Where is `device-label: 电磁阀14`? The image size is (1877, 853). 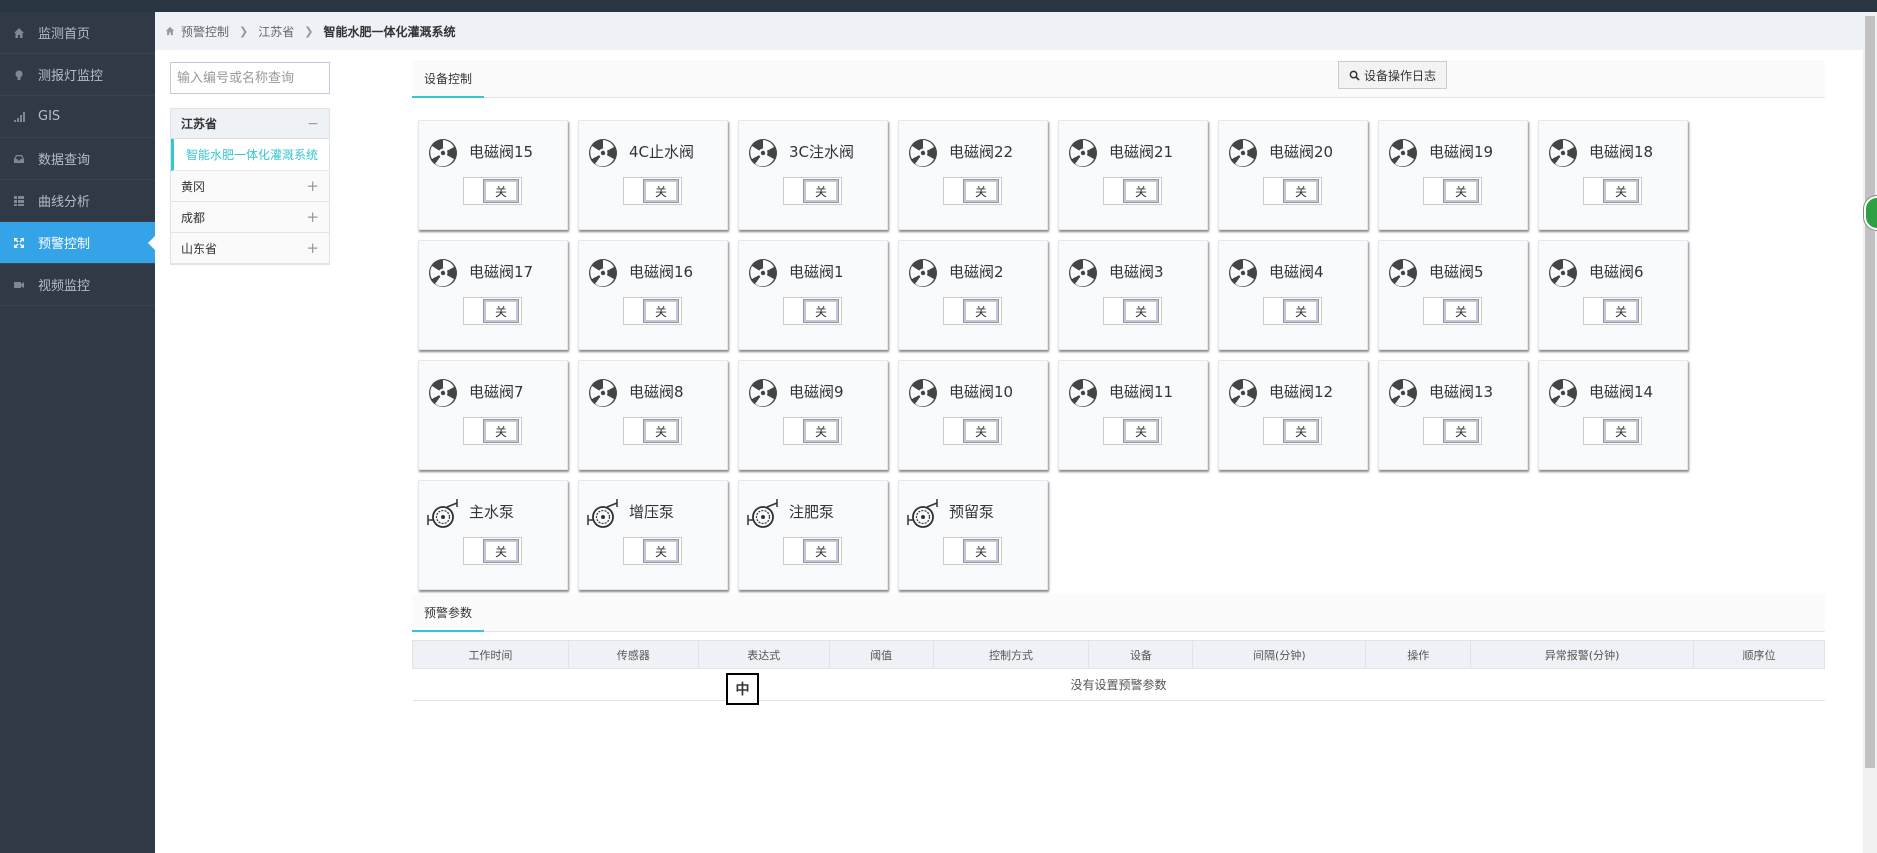 device-label: 电磁阀14 is located at coordinates (1621, 392).